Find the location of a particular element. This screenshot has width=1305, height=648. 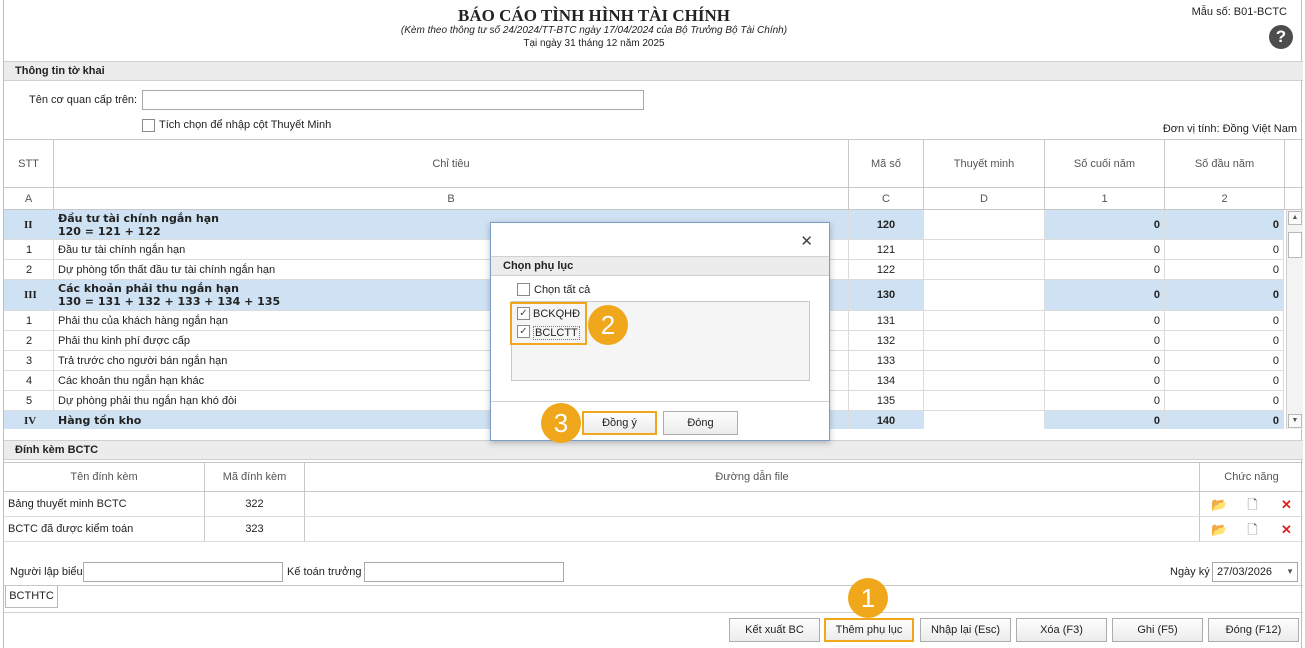

cell-code: 120 is located at coordinates (886, 224).